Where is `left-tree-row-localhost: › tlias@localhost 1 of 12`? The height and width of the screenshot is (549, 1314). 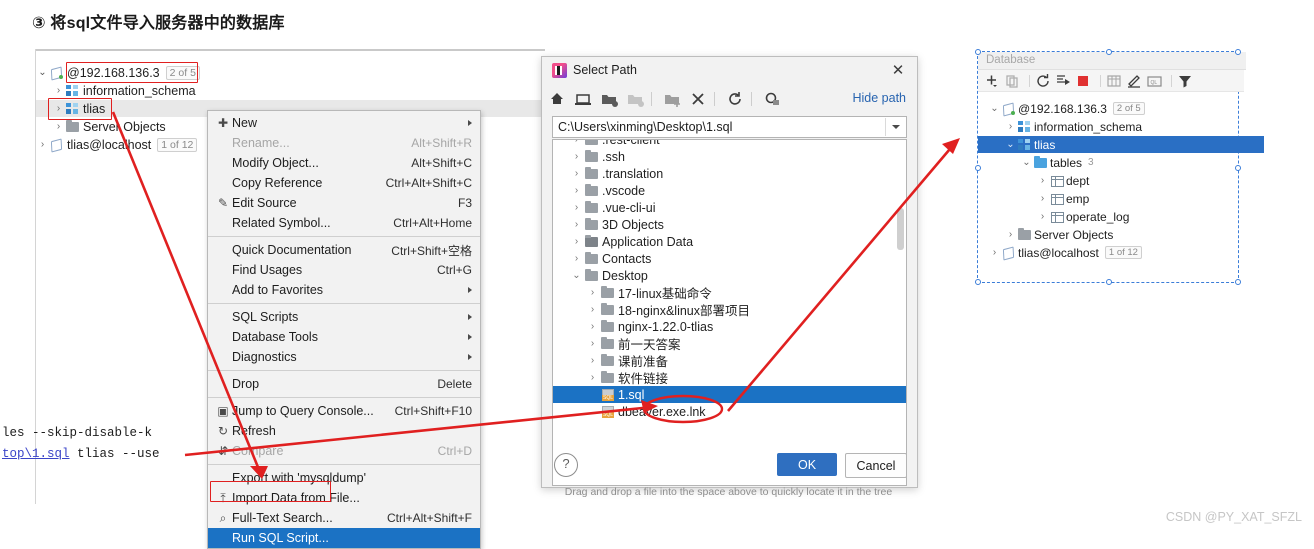 left-tree-row-localhost: › tlias@localhost 1 of 12 is located at coordinates (117, 144).